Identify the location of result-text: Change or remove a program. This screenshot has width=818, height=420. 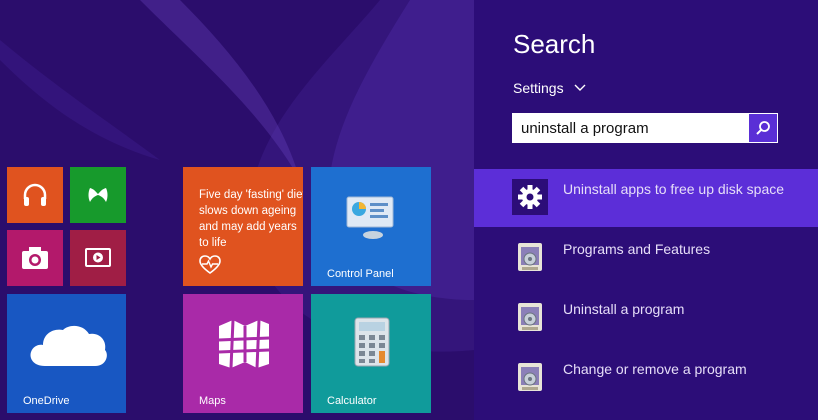
(655, 369).